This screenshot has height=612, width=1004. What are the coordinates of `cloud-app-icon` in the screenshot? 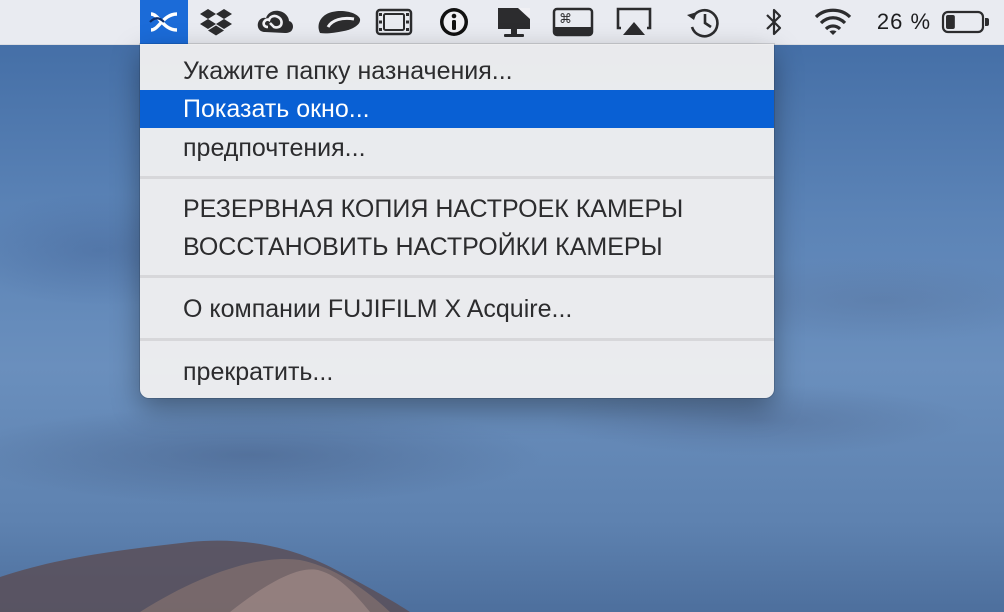 It's located at (339, 22).